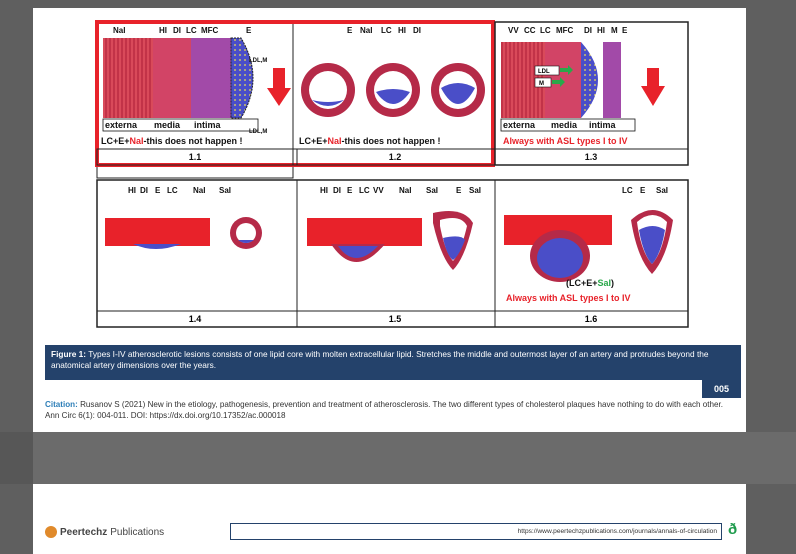  I want to click on open-access-icon: ð, so click(733, 529).